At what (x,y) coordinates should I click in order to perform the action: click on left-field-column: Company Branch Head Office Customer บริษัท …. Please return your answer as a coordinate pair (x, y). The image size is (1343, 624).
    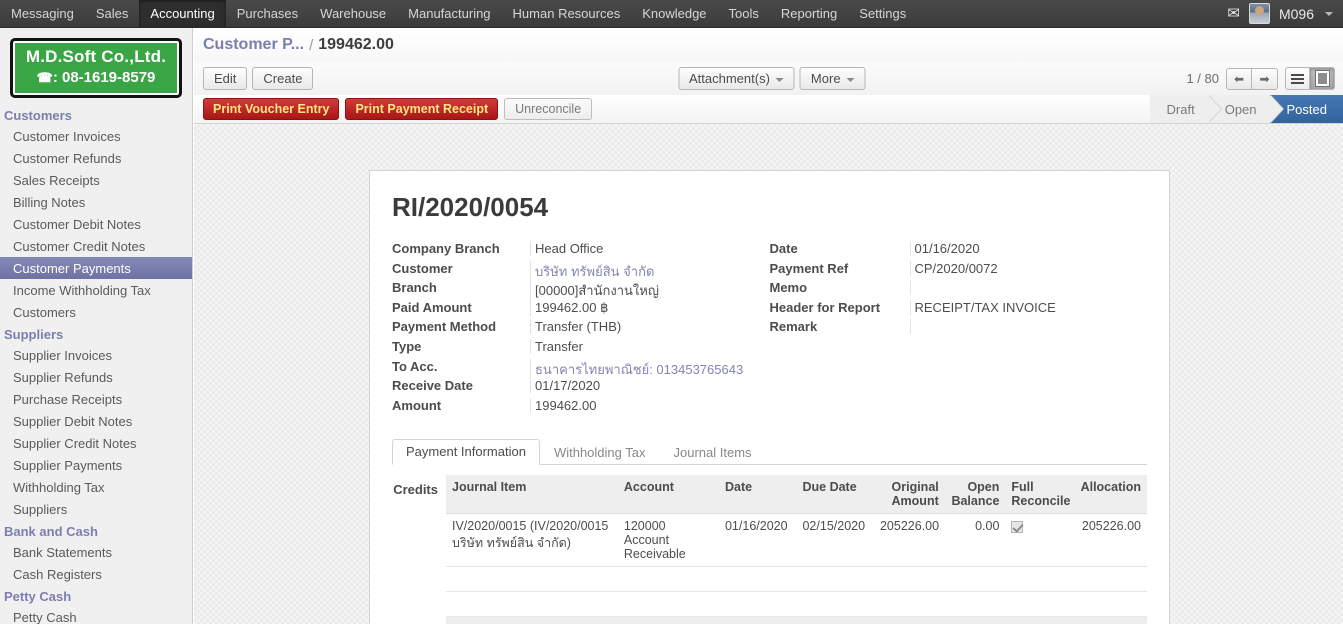
    Looking at the image, I should click on (581, 329).